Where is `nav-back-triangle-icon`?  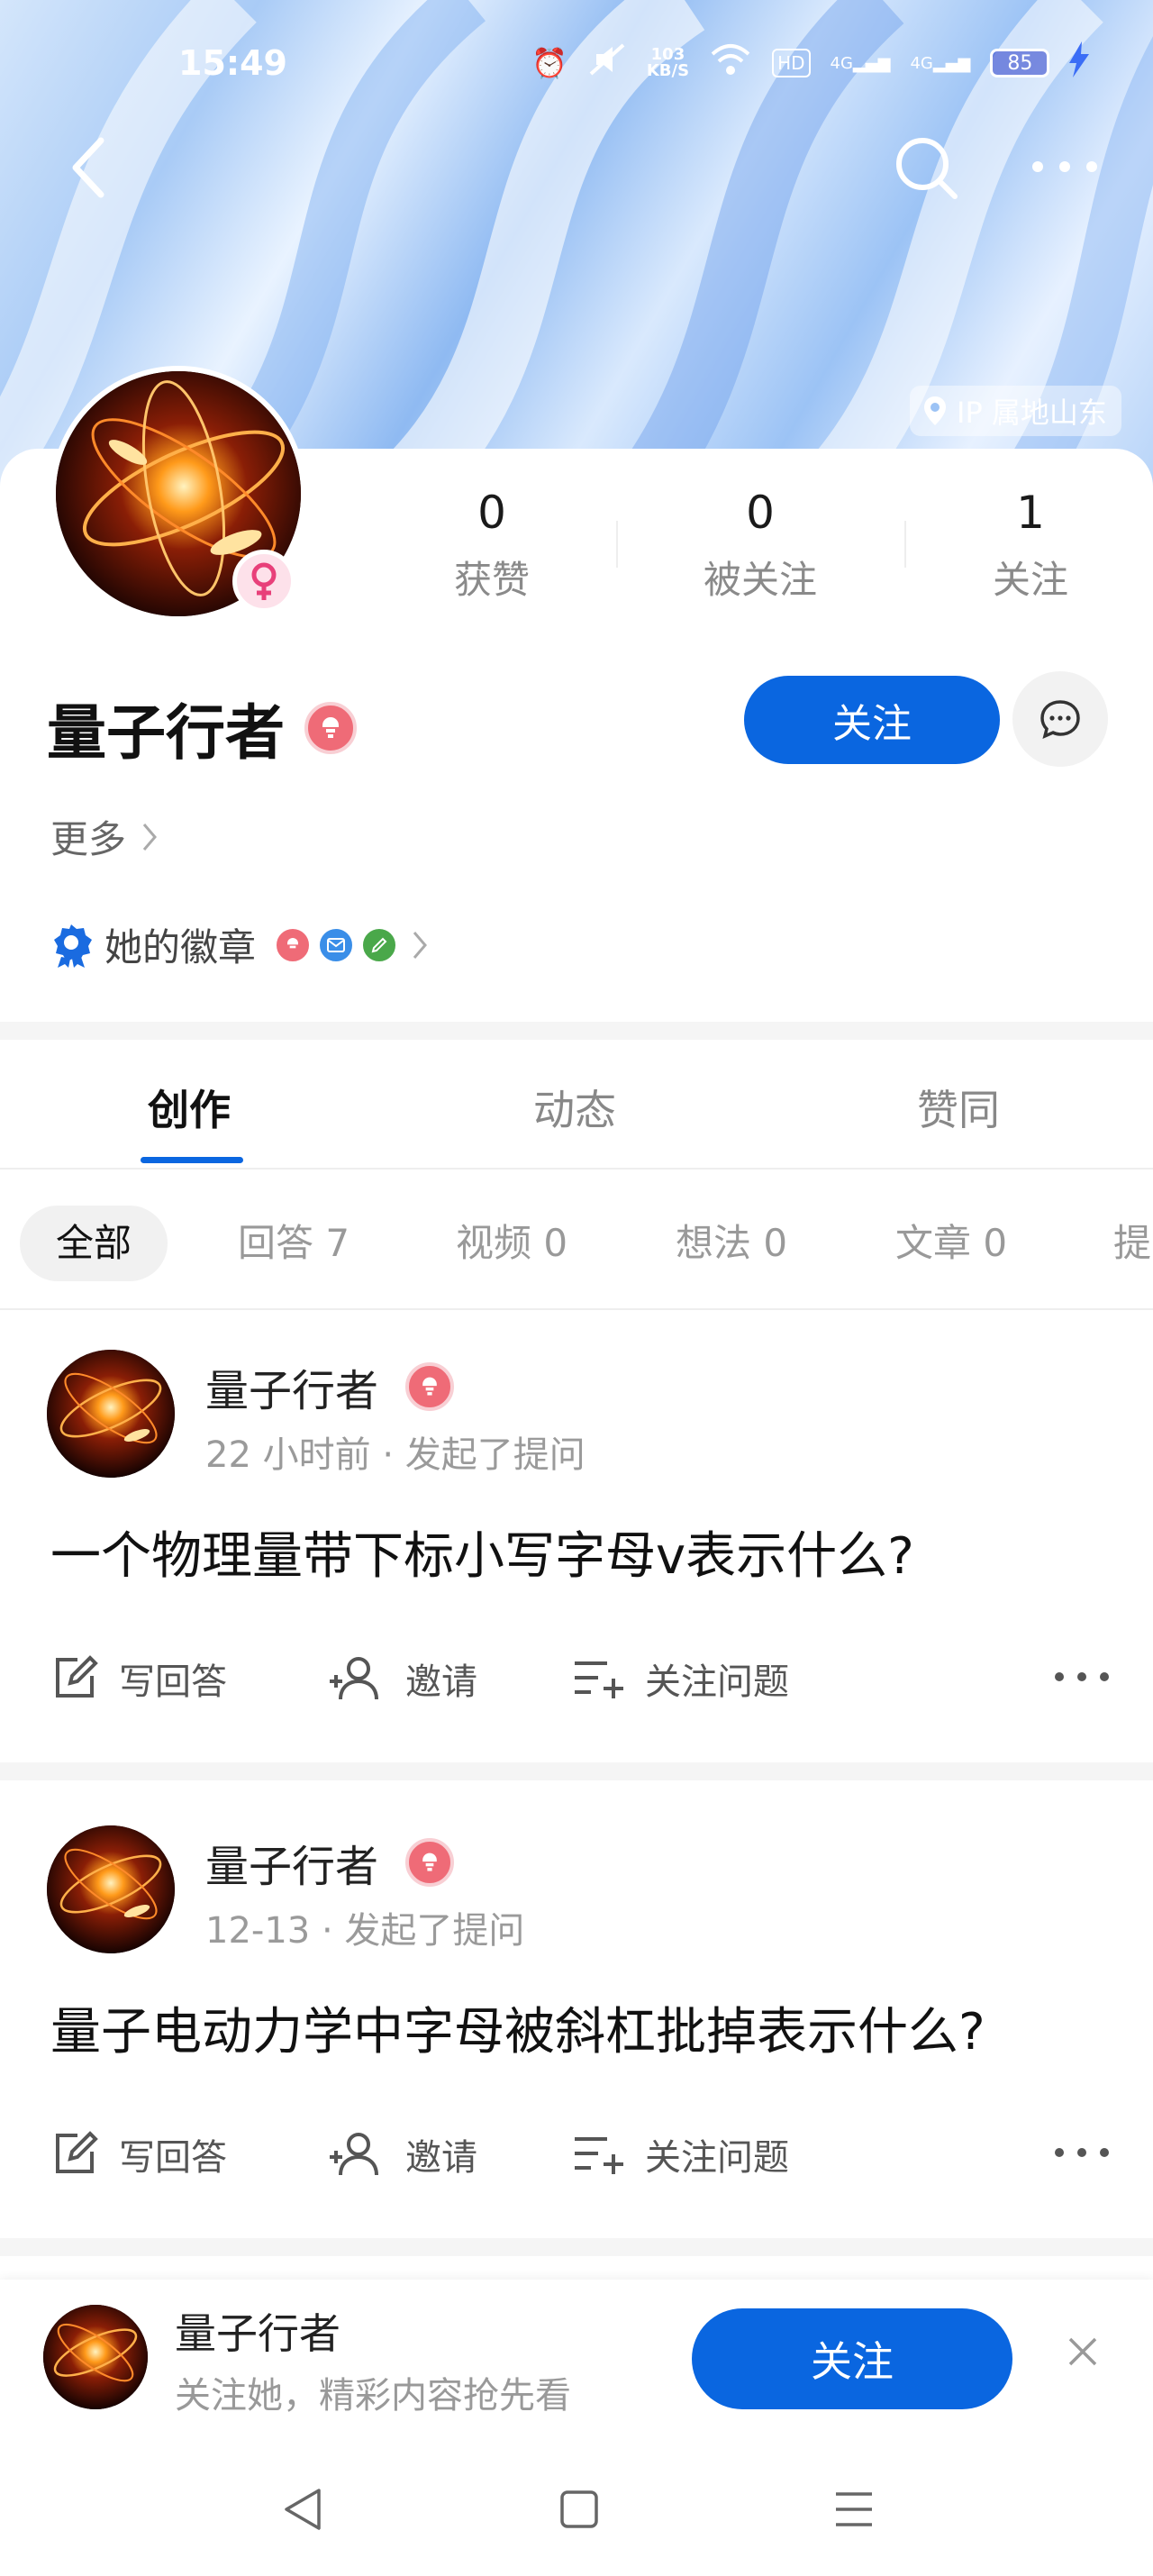
nav-back-triangle-icon is located at coordinates (302, 2509).